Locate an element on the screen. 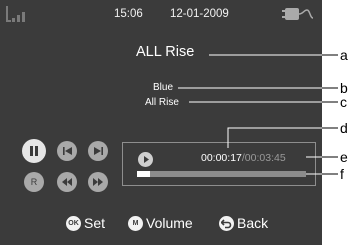  callout-d: d is located at coordinates (344, 128).